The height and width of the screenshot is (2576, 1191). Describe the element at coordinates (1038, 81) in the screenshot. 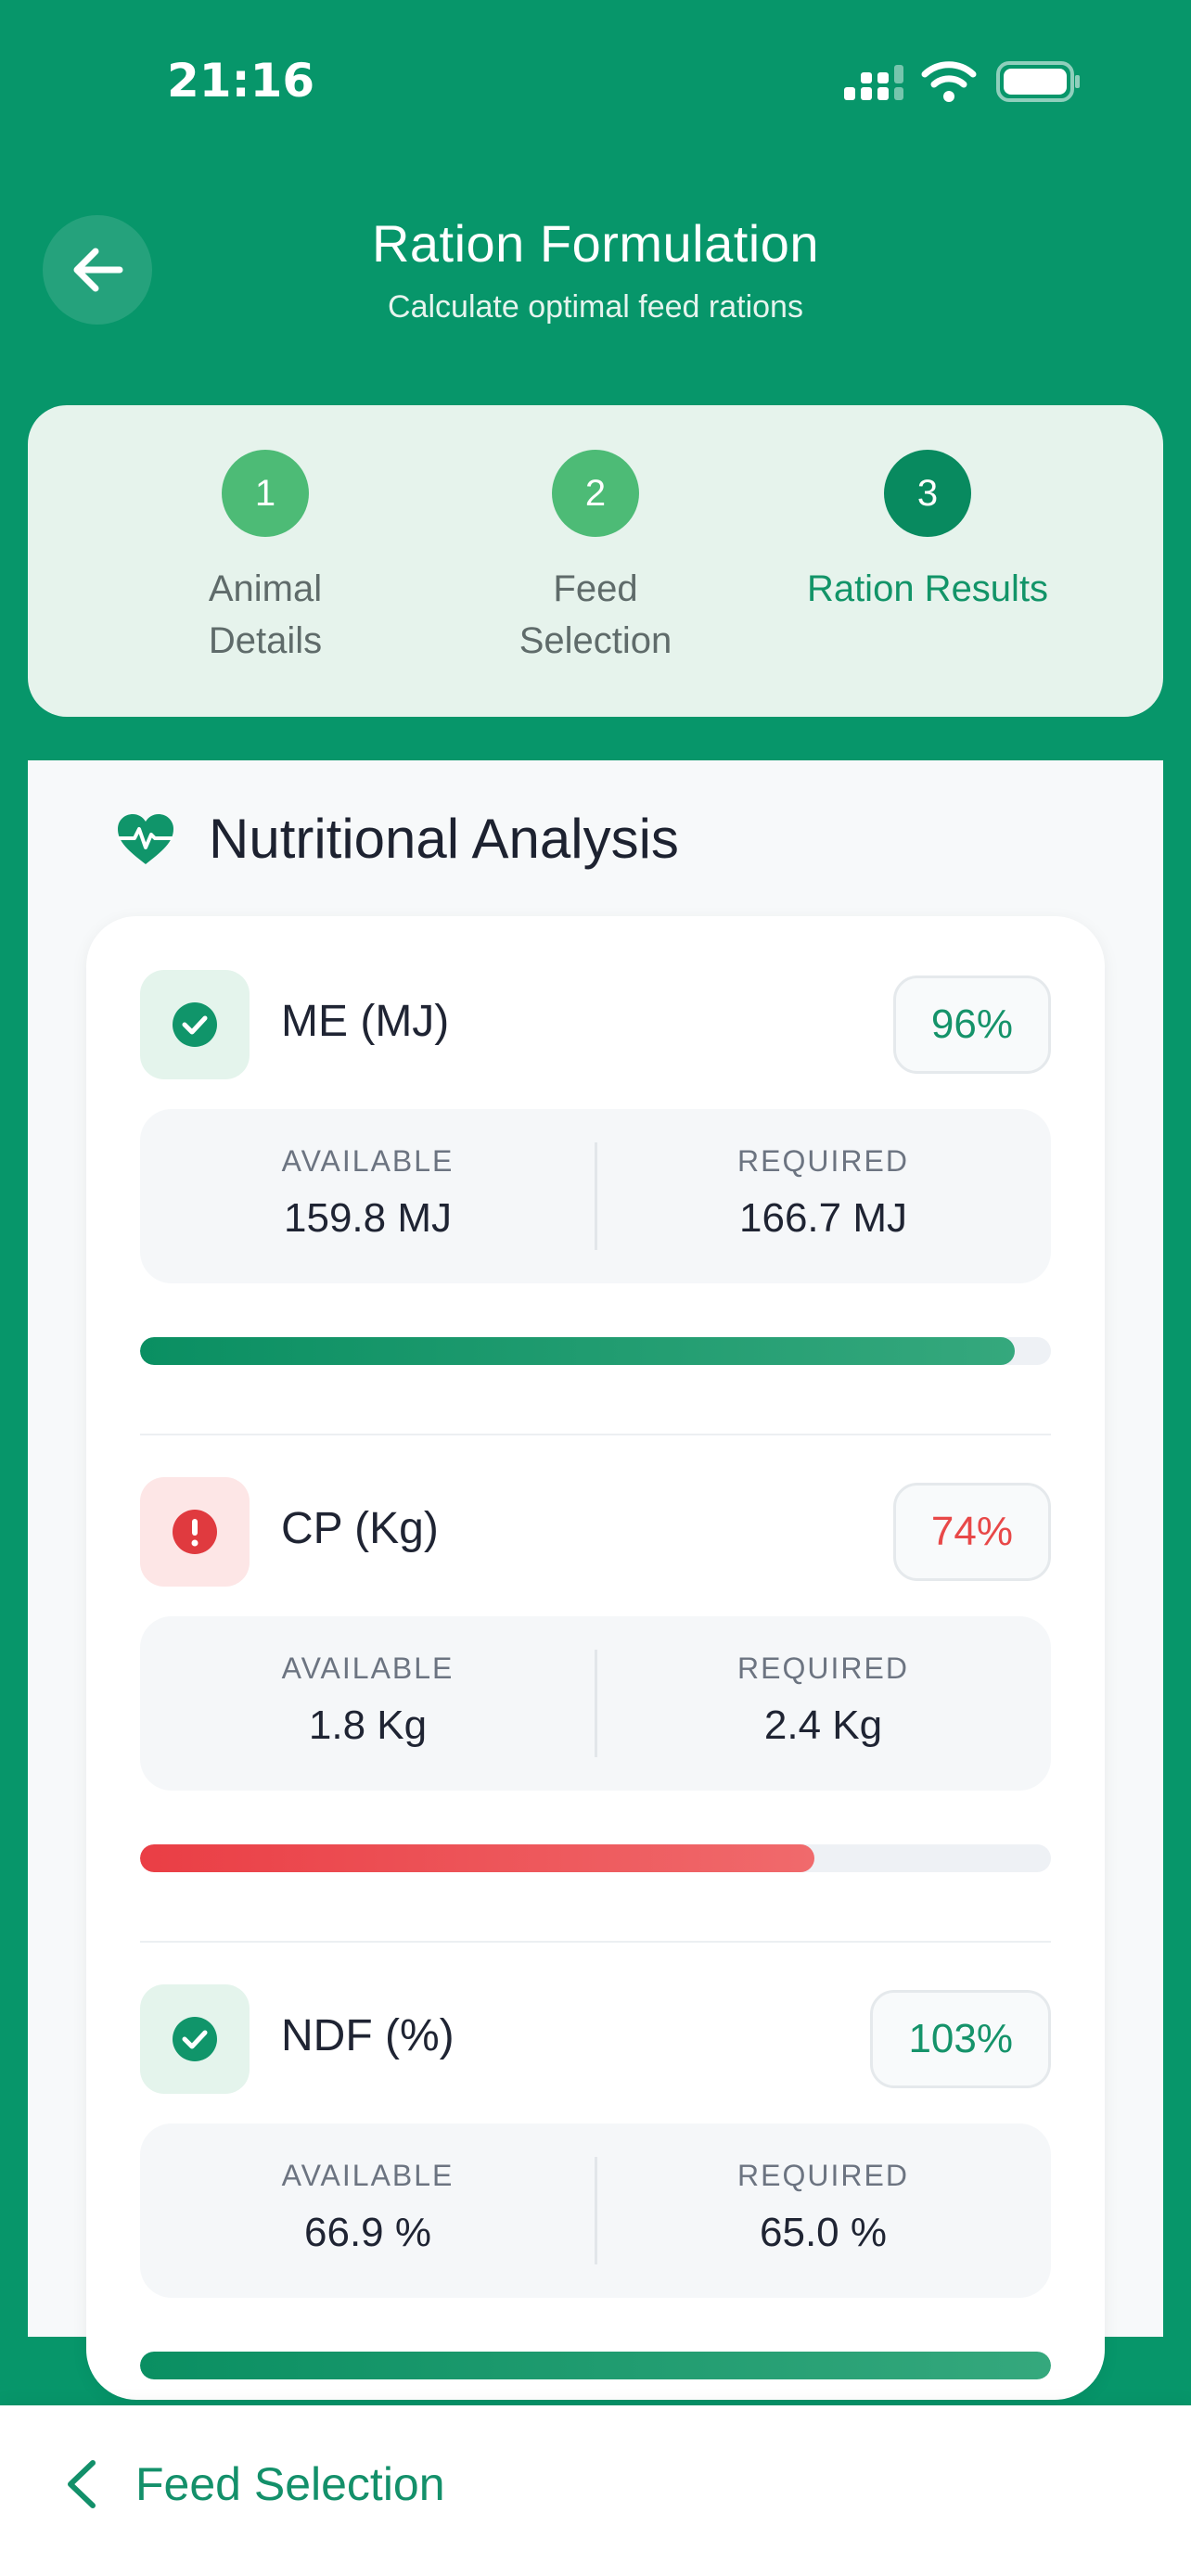

I see `battery-icon` at that location.